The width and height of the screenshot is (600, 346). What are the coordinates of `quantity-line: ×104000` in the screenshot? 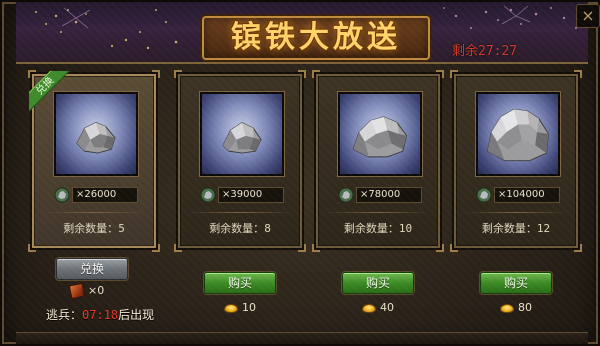 It's located at (518, 195).